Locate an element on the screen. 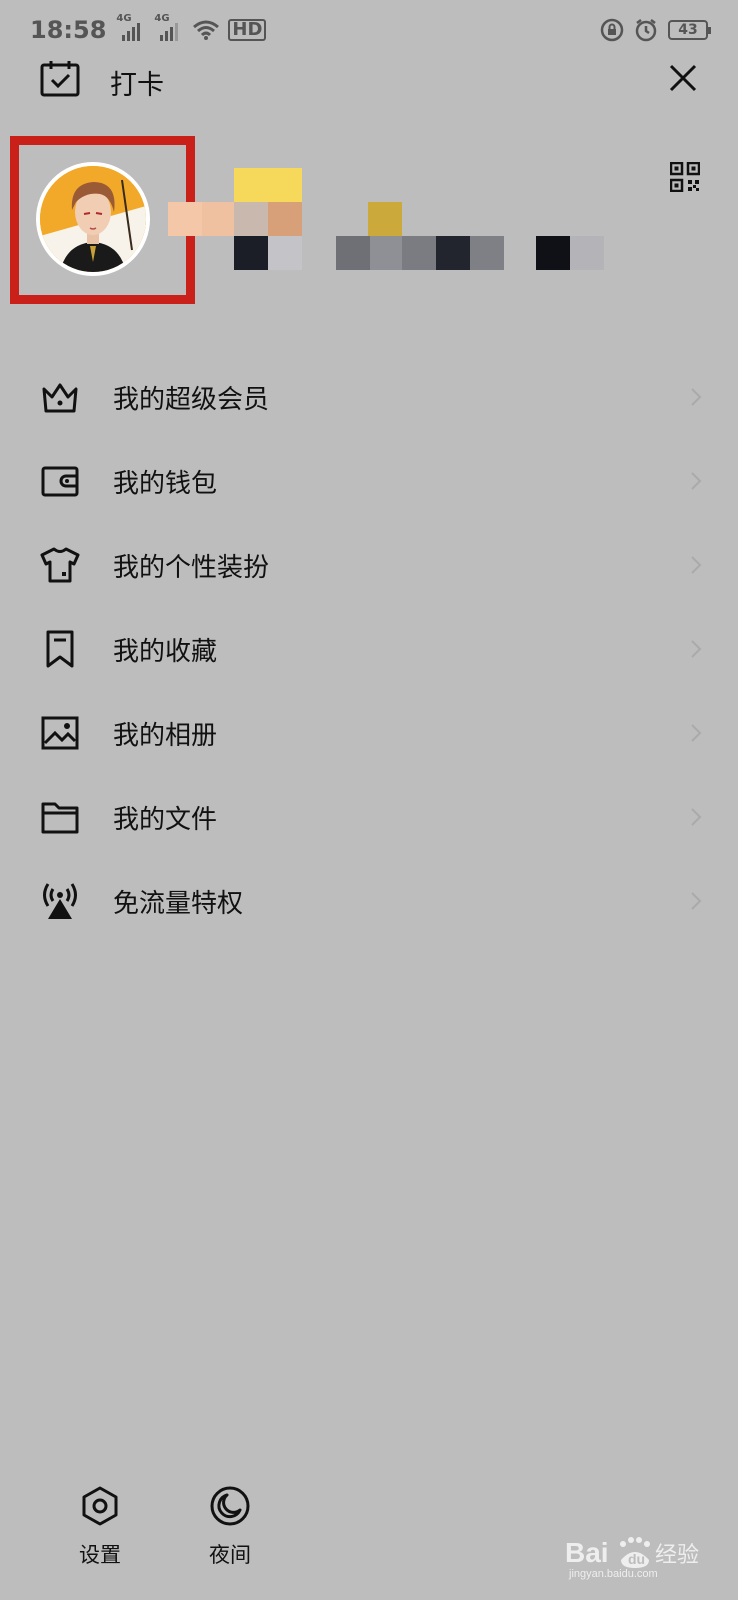 The width and height of the screenshot is (738, 1600). baidu-jingyan-watermark: Bai du 经验 jingyan.baidu.com is located at coordinates (632, 1558).